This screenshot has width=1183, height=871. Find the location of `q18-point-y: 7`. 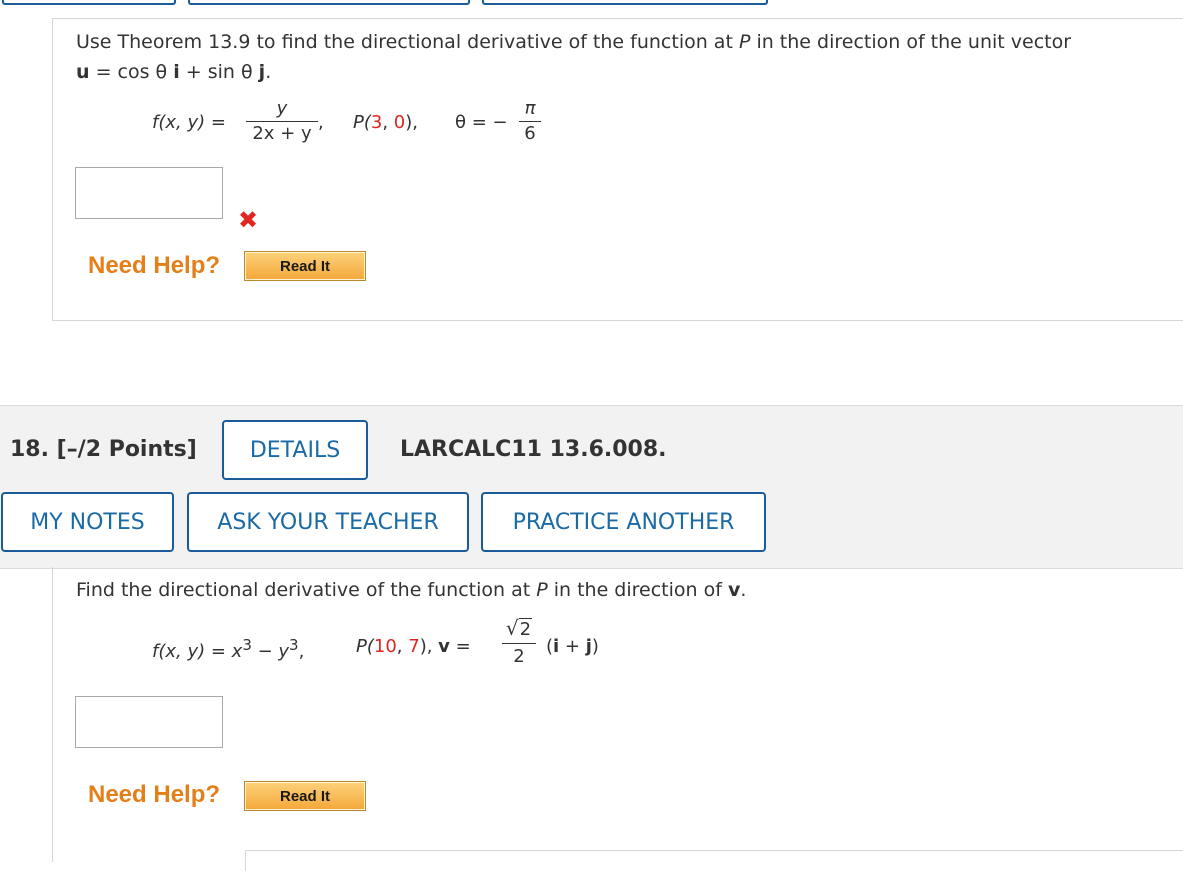

q18-point-y: 7 is located at coordinates (414, 646).